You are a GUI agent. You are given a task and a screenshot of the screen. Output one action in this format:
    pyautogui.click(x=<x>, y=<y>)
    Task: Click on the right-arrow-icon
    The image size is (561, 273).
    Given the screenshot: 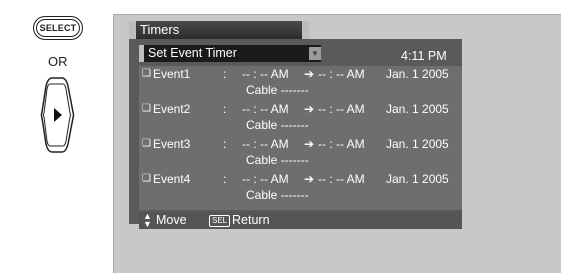 What is the action you would take?
    pyautogui.click(x=57, y=115)
    